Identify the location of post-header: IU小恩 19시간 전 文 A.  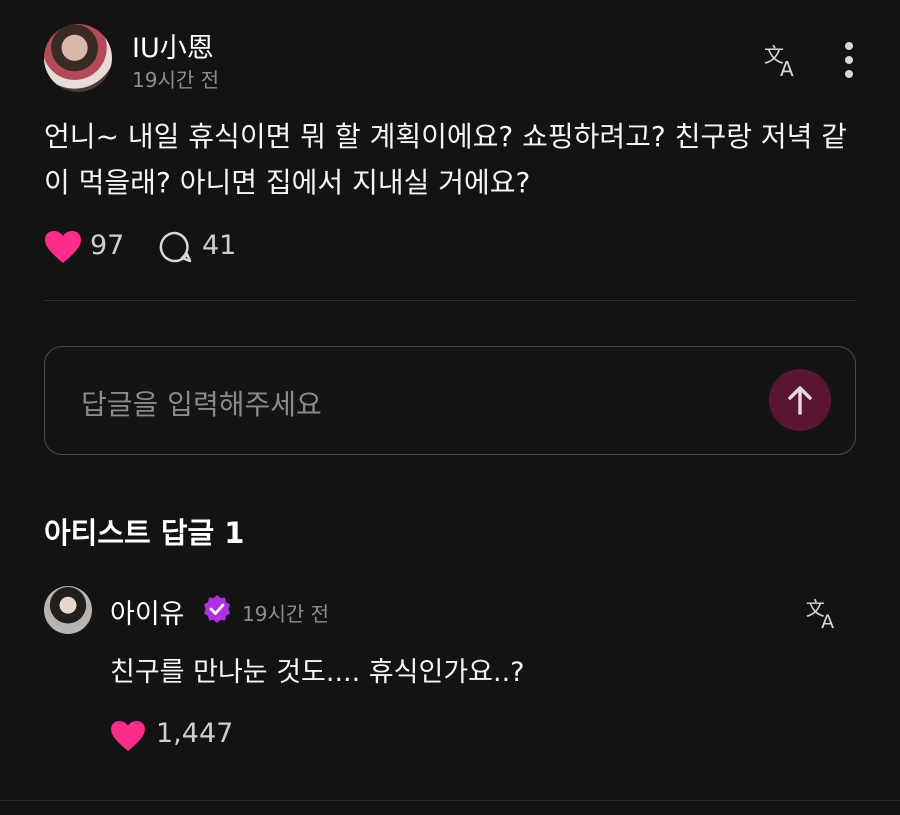
(454, 59).